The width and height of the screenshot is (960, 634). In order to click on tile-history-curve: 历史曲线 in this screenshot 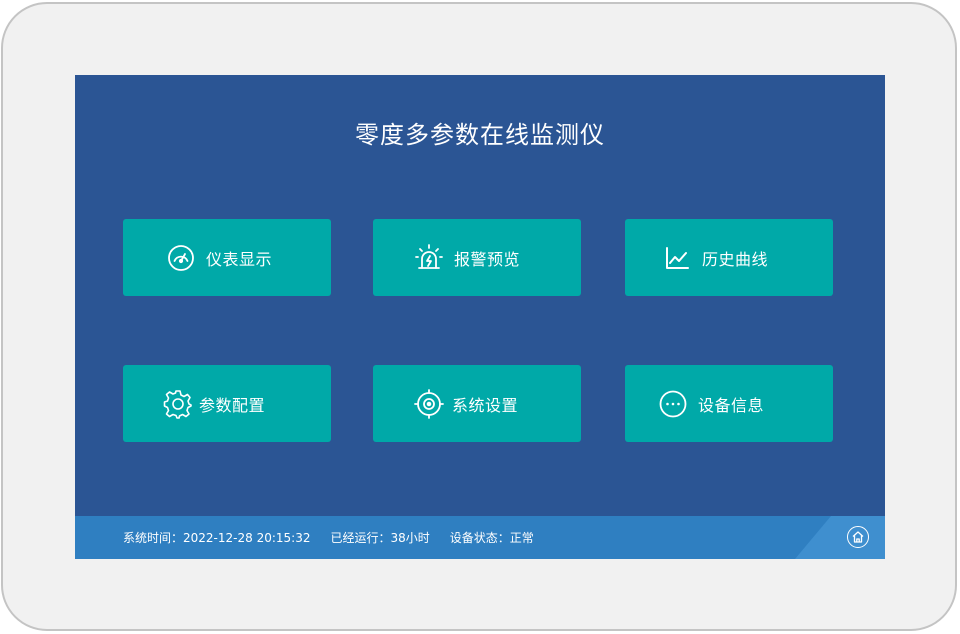, I will do `click(729, 257)`.